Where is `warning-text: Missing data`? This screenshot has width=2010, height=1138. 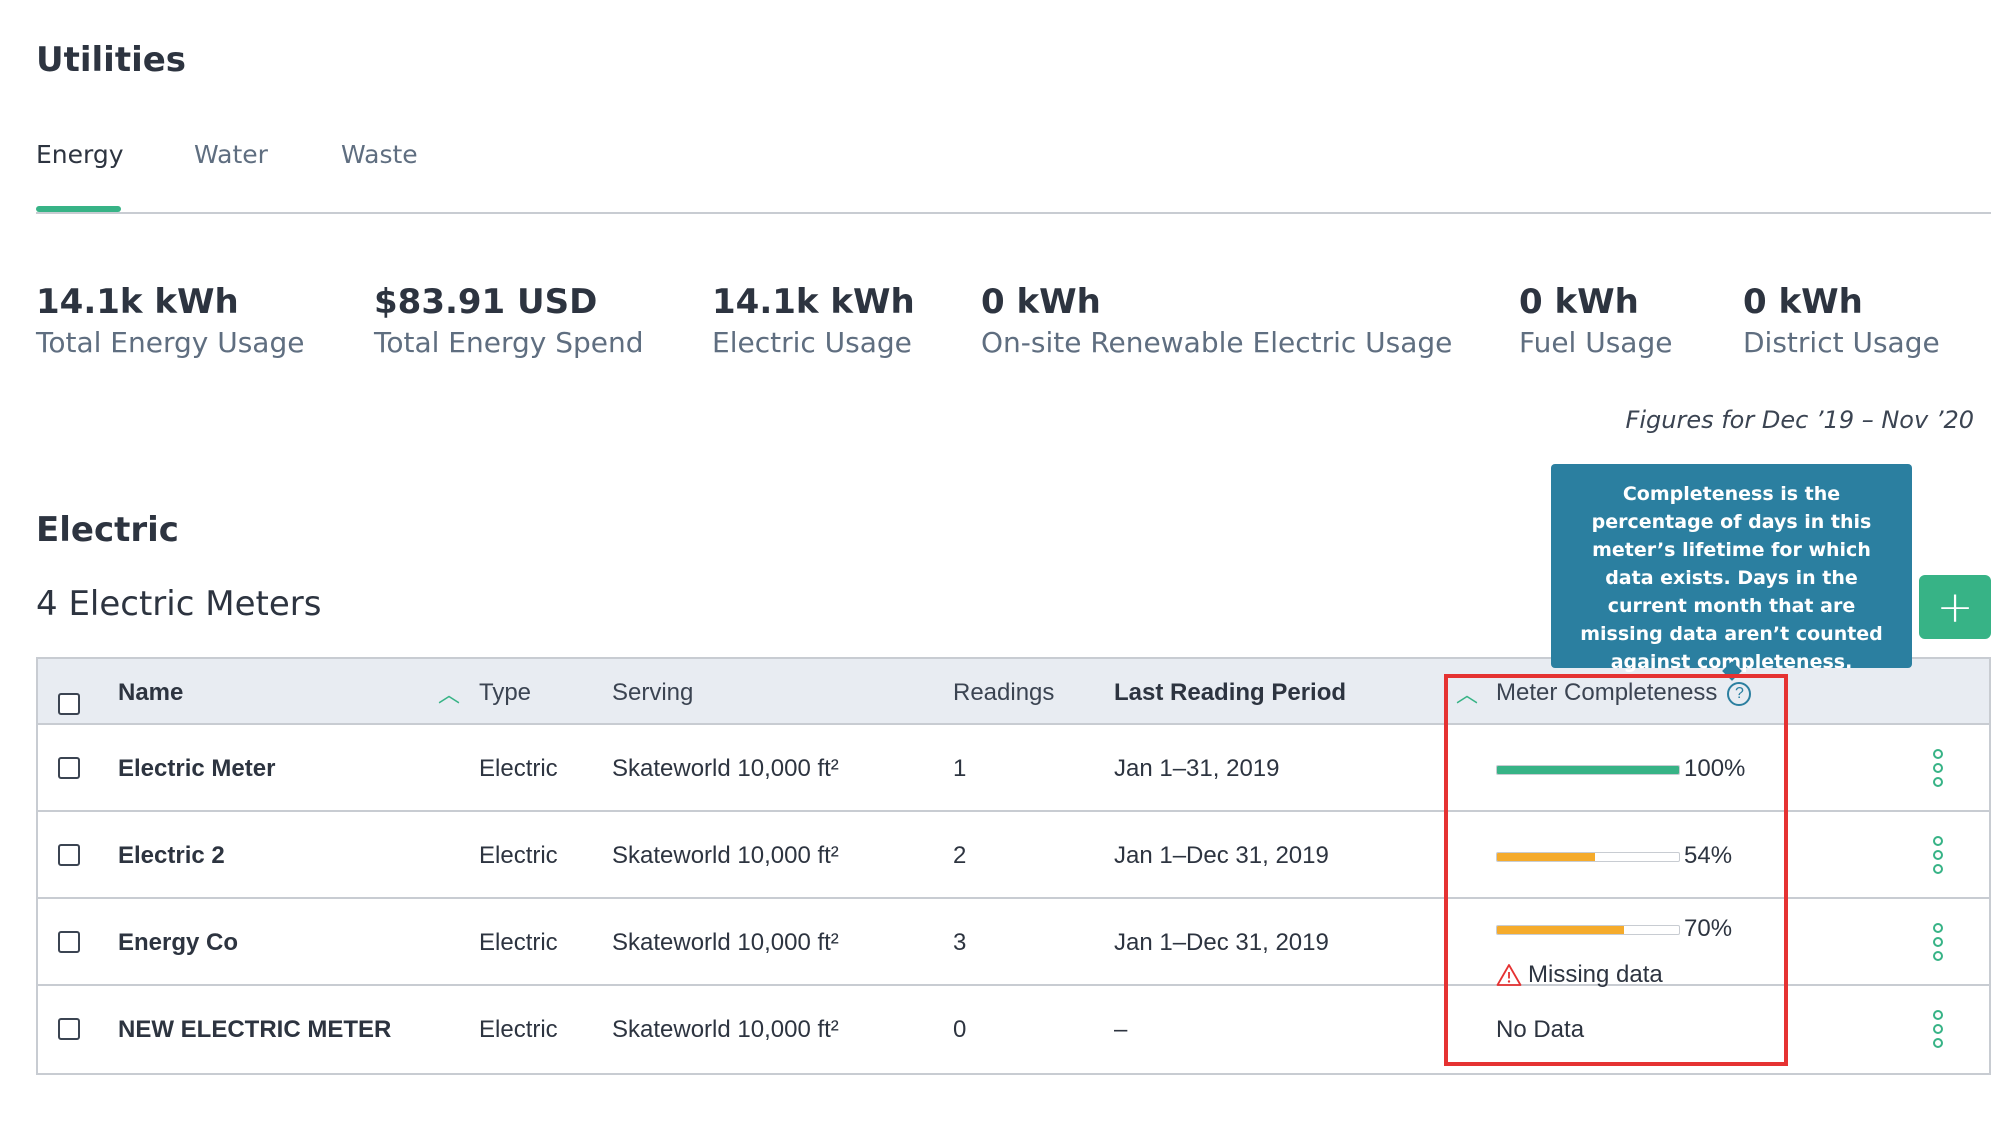
warning-text: Missing data is located at coordinates (1595, 974).